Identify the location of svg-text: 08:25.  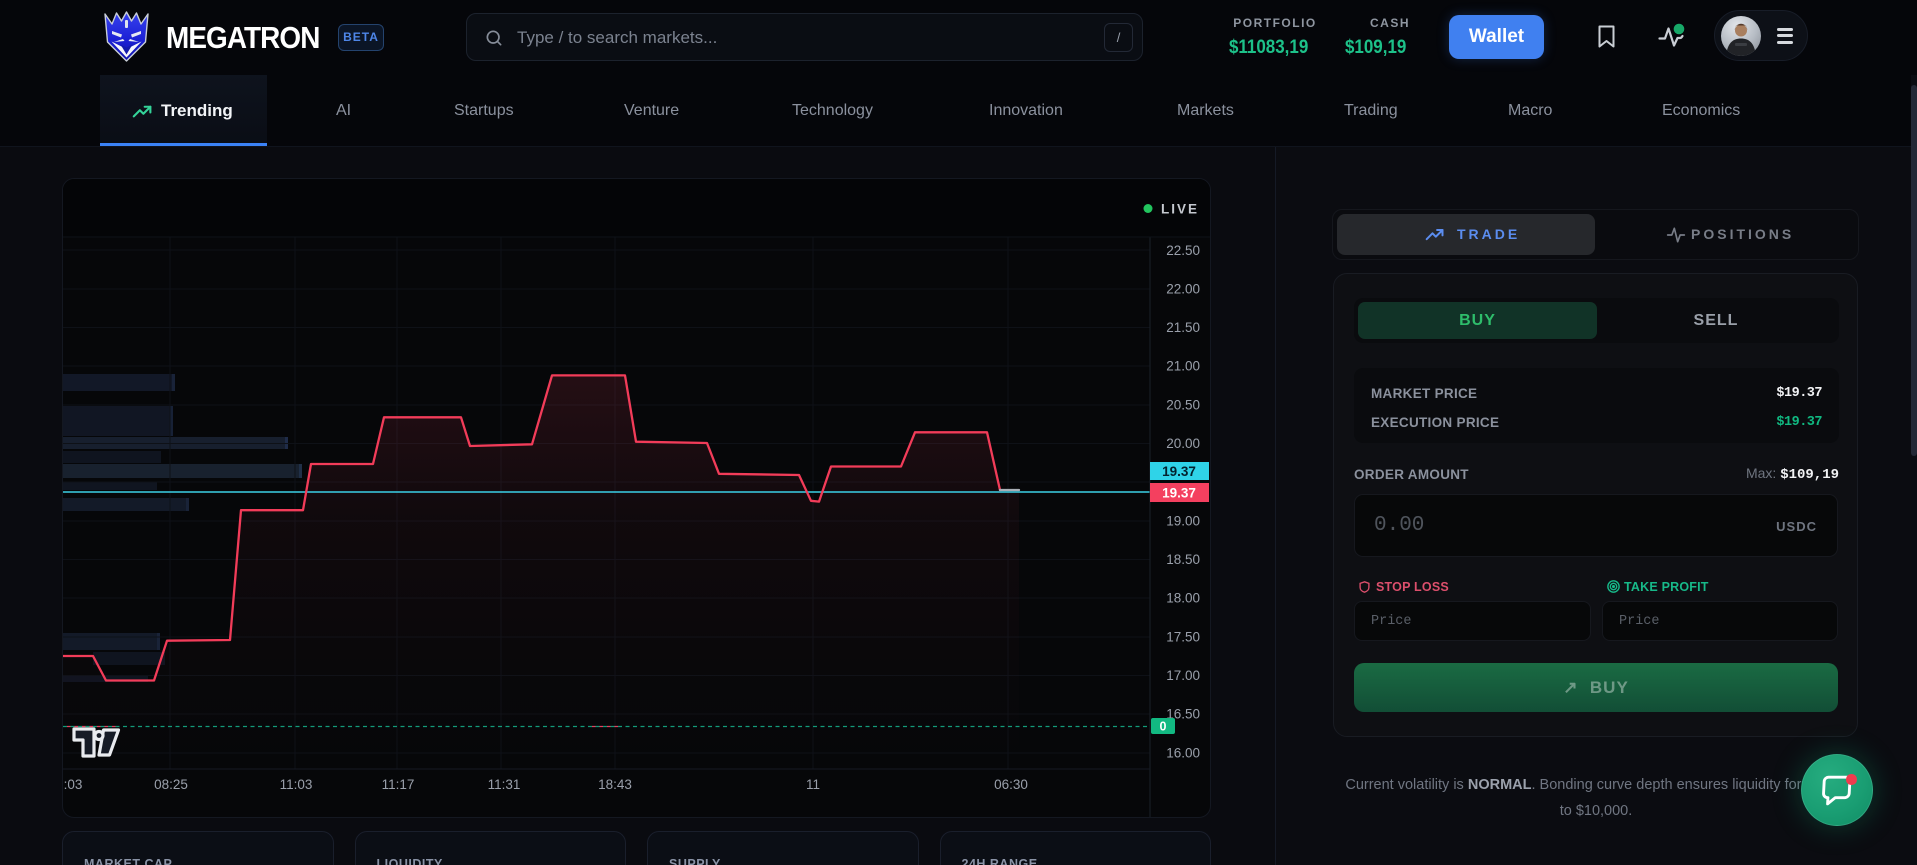
(171, 784).